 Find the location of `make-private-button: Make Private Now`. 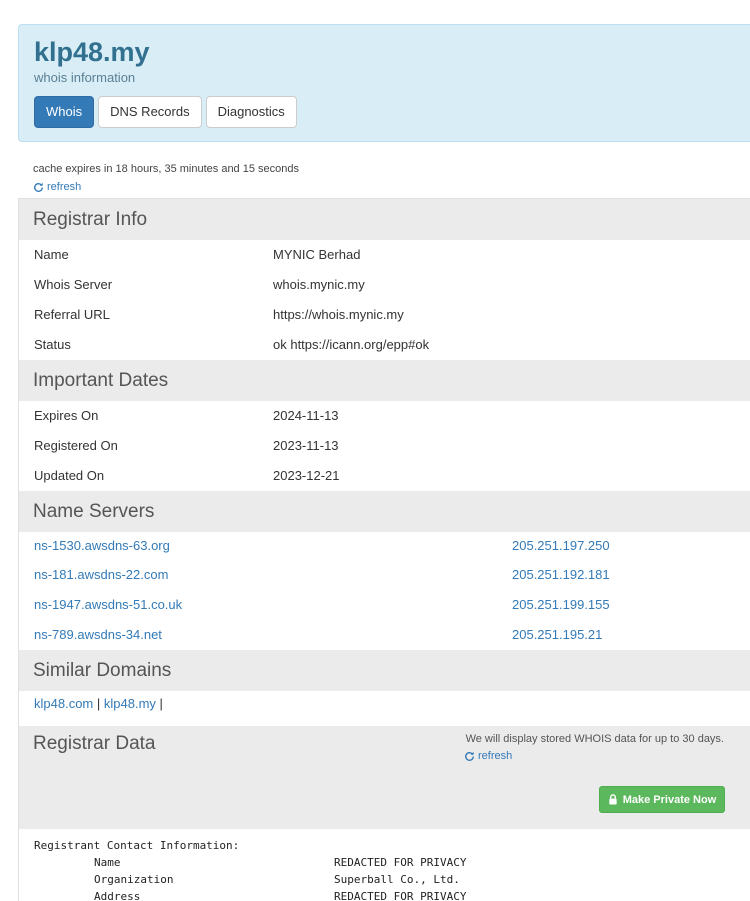

make-private-button: Make Private Now is located at coordinates (662, 799).